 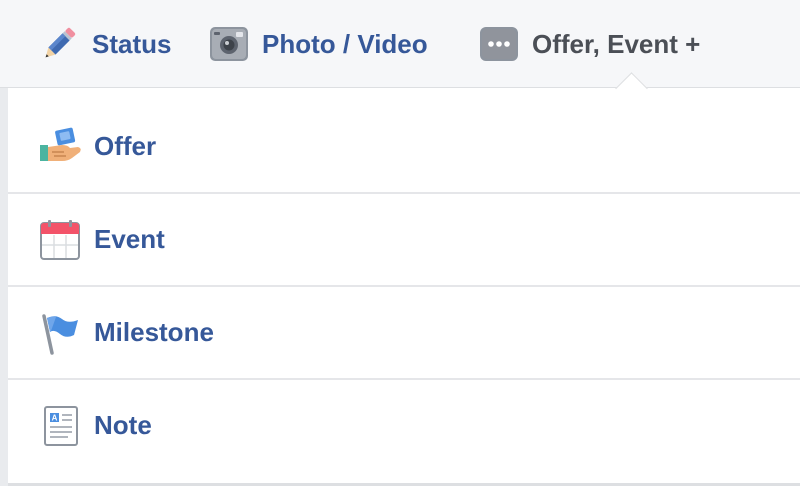 I want to click on calendar-icon, so click(x=60, y=239).